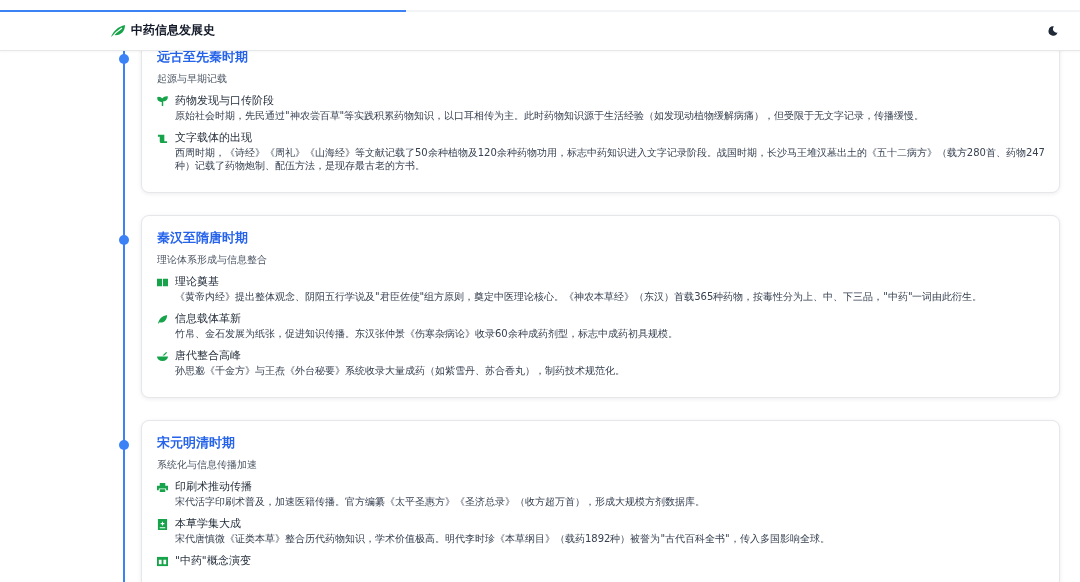 Image resolution: width=1080 pixels, height=582 pixels. What do you see at coordinates (224, 101) in the screenshot?
I see `item-title: 药物发现与口传阶段` at bounding box center [224, 101].